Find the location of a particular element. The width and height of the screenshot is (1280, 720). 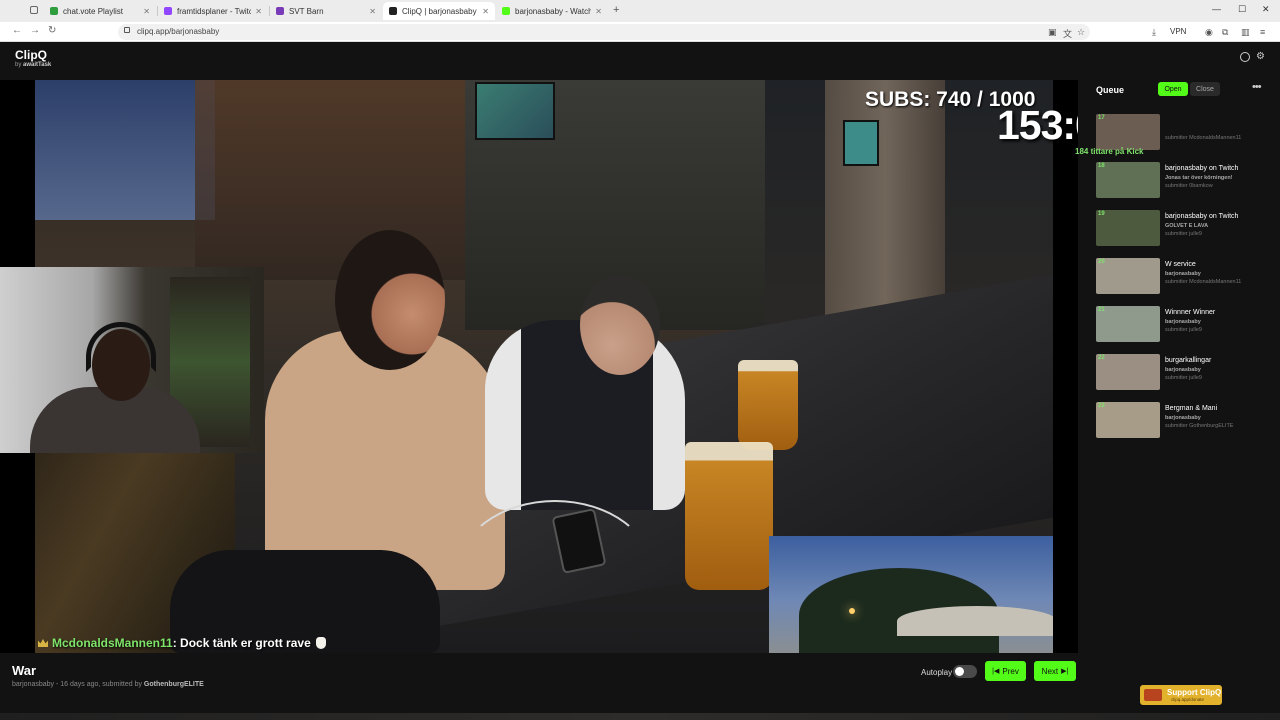

more-options-icon: ••• is located at coordinates (1257, 87).